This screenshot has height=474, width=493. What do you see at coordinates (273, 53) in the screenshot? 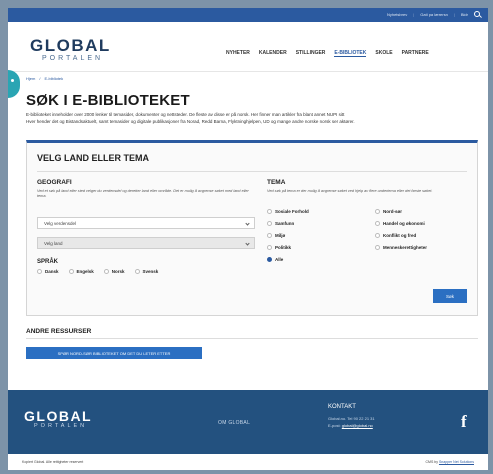
I see `nav-item-kalender: KALENDER` at bounding box center [273, 53].